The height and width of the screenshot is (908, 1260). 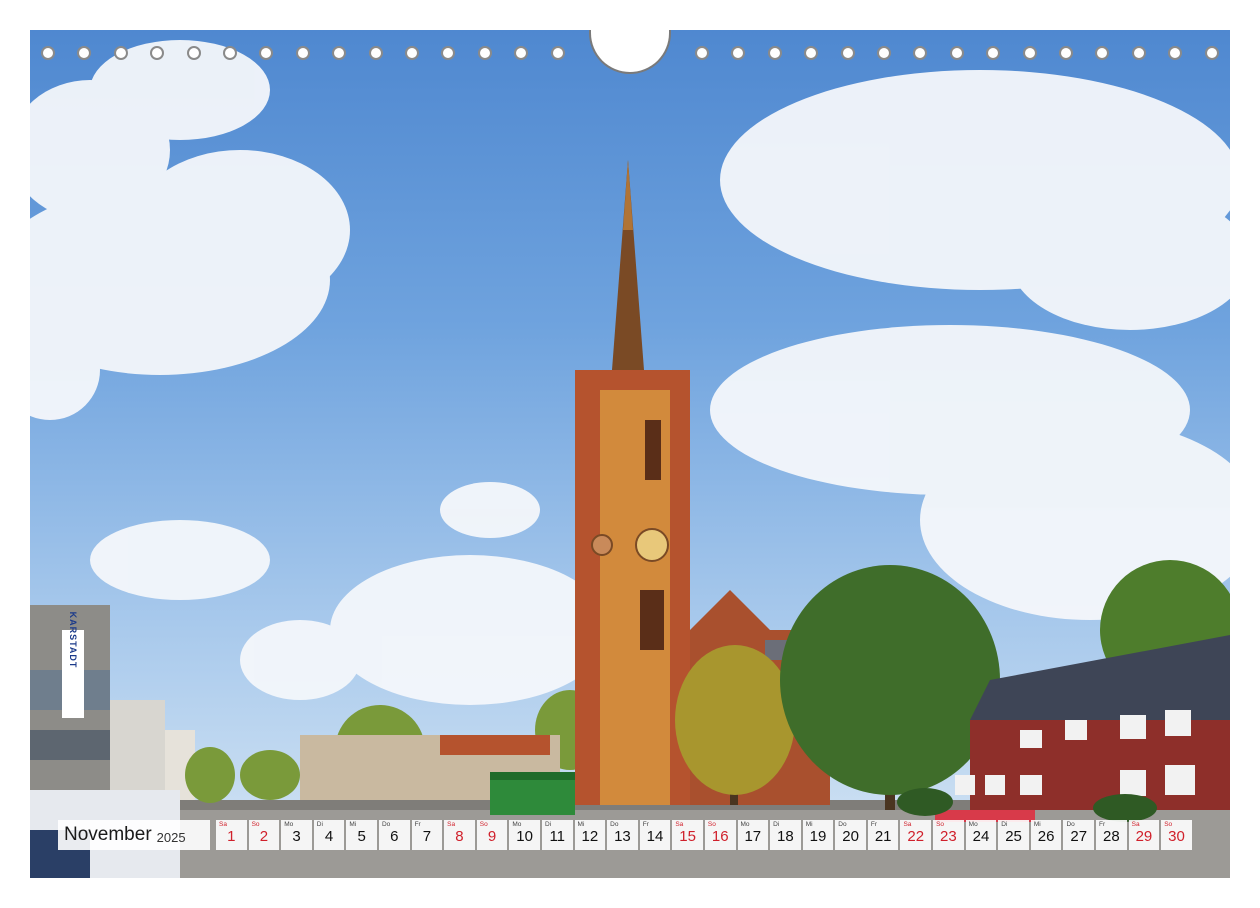 I want to click on day-cell: So 23, so click(x=948, y=835).